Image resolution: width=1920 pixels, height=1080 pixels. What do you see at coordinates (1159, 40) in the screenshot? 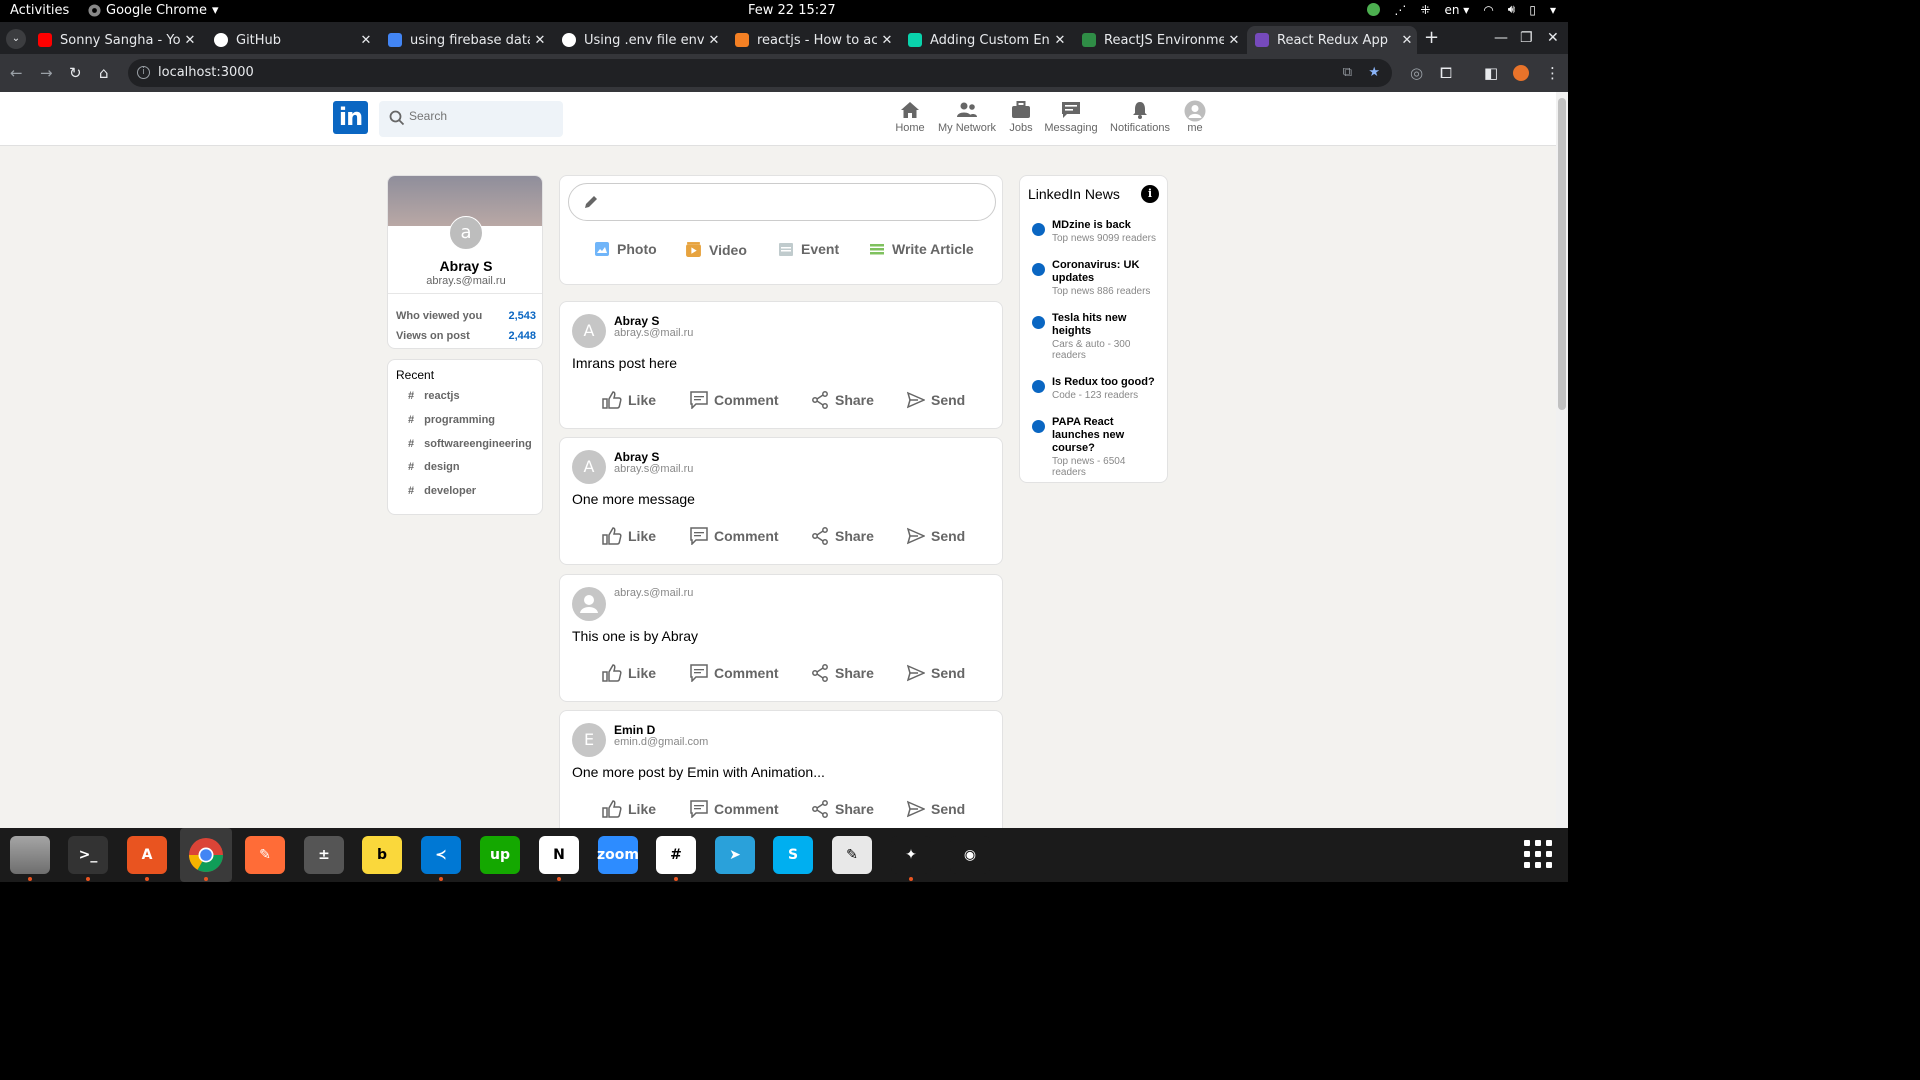
I see `browser-tab: ReactJS Environmen ✕` at bounding box center [1159, 40].